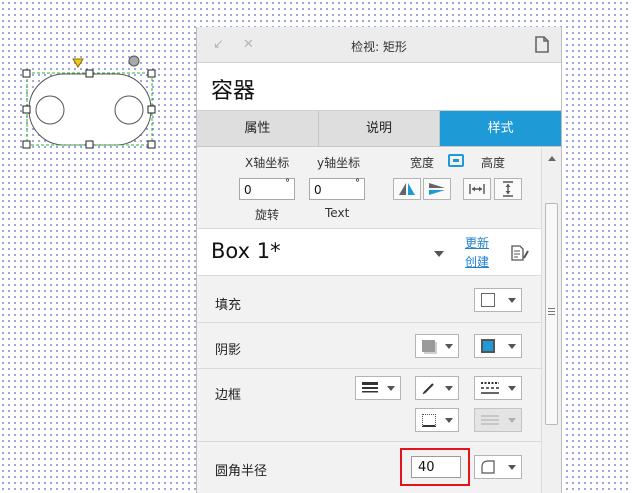 The height and width of the screenshot is (493, 632). I want to click on handle-bottom-middle, so click(89, 144).